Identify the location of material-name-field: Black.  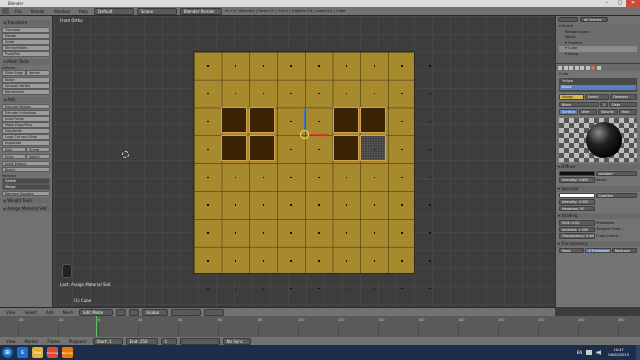
(579, 104).